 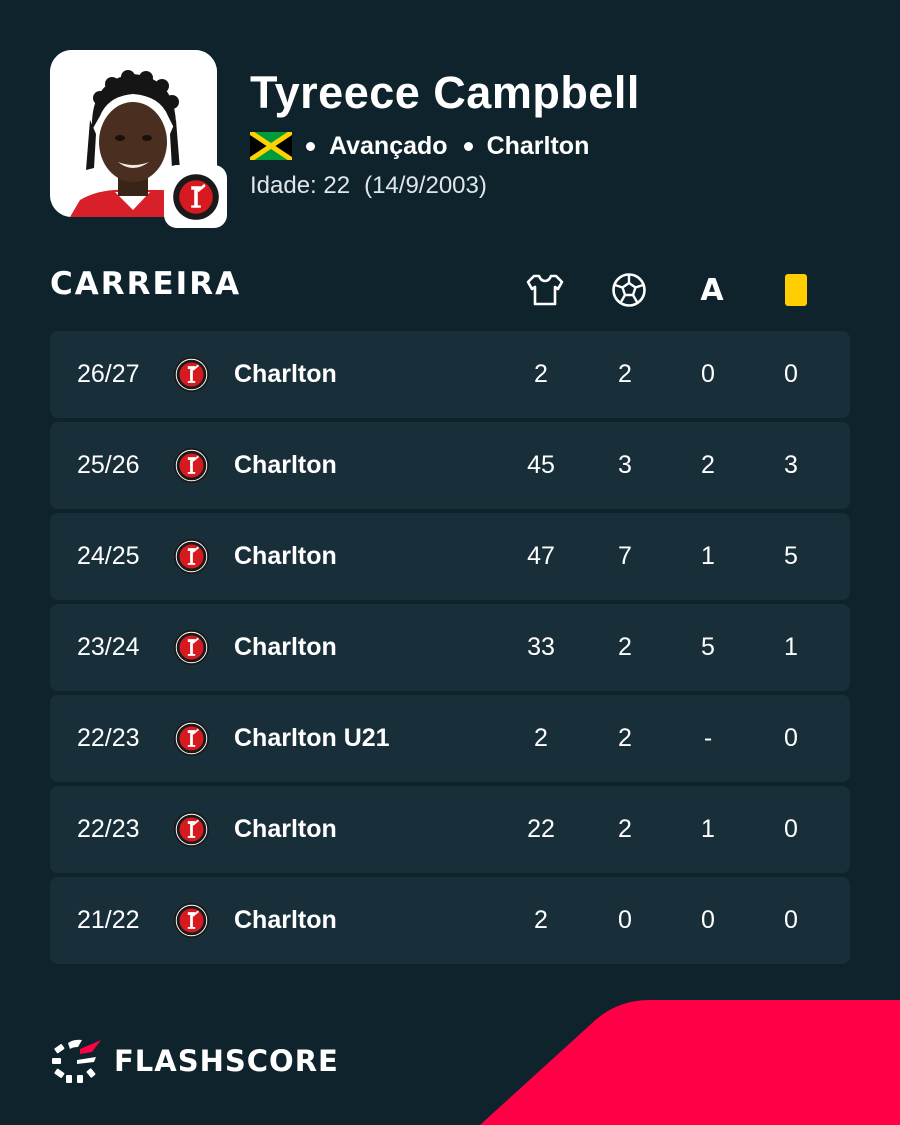 I want to click on appearances-value: 33, so click(x=541, y=647).